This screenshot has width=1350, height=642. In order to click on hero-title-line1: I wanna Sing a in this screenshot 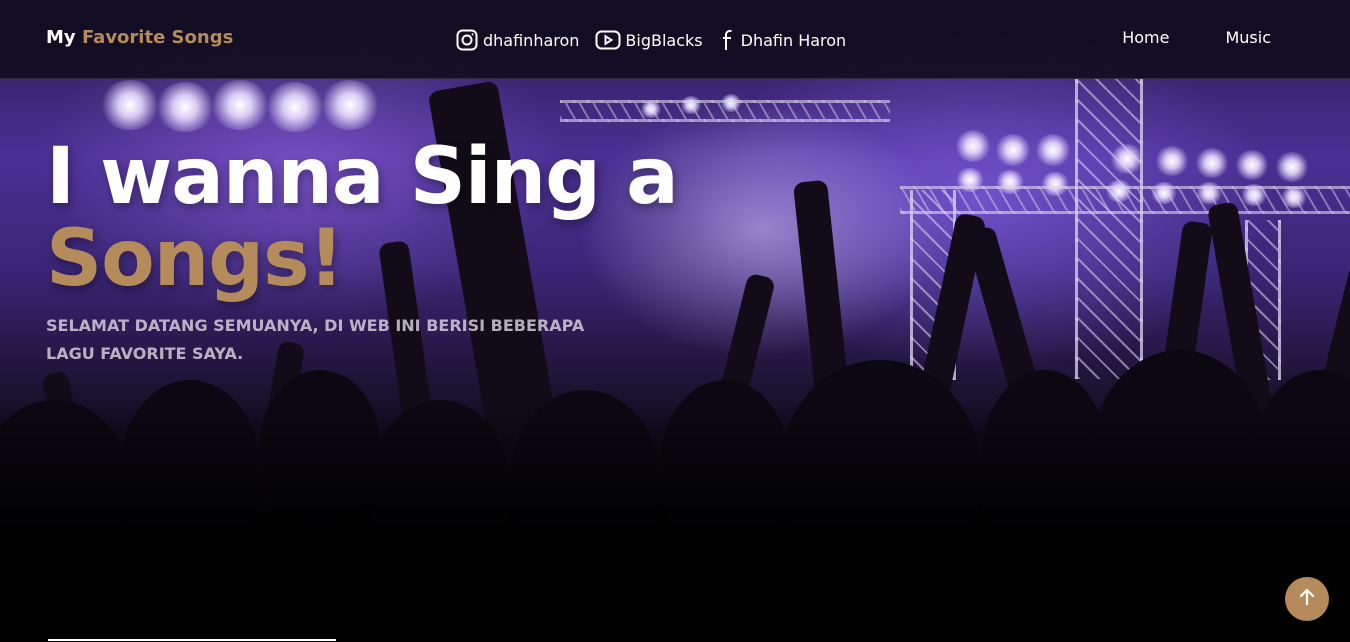, I will do `click(362, 177)`.